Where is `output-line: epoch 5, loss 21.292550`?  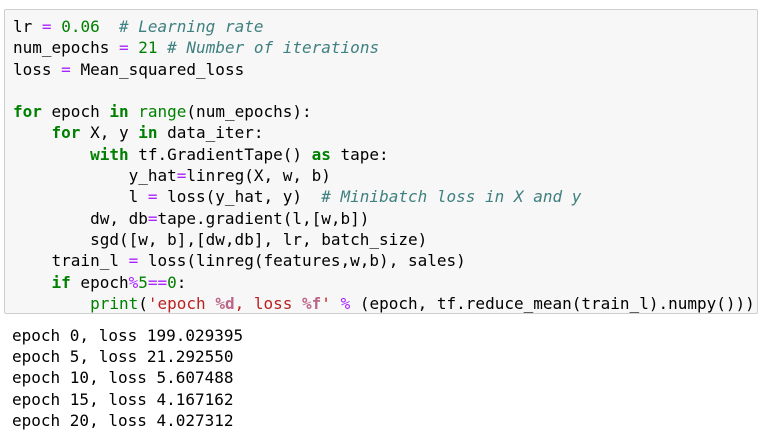 output-line: epoch 5, loss 21.292550 is located at coordinates (123, 357).